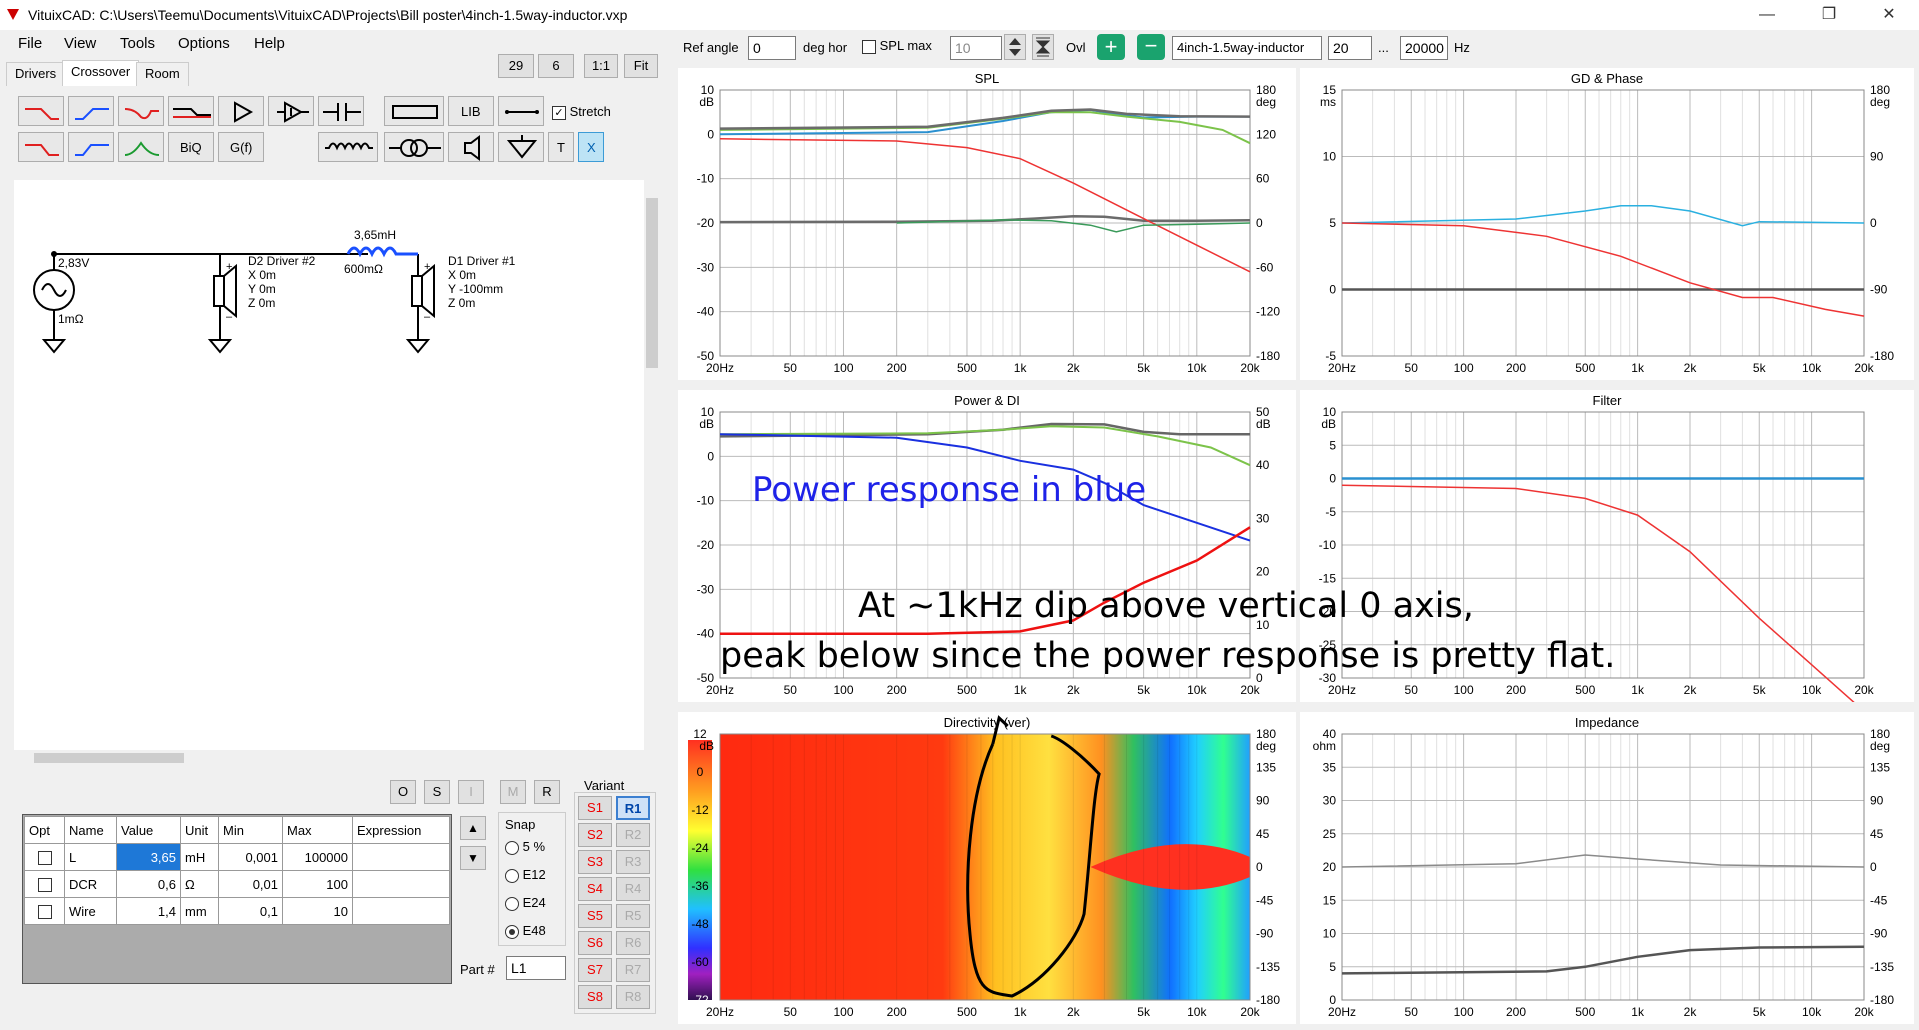  I want to click on snap-option-e48: E48, so click(525, 931).